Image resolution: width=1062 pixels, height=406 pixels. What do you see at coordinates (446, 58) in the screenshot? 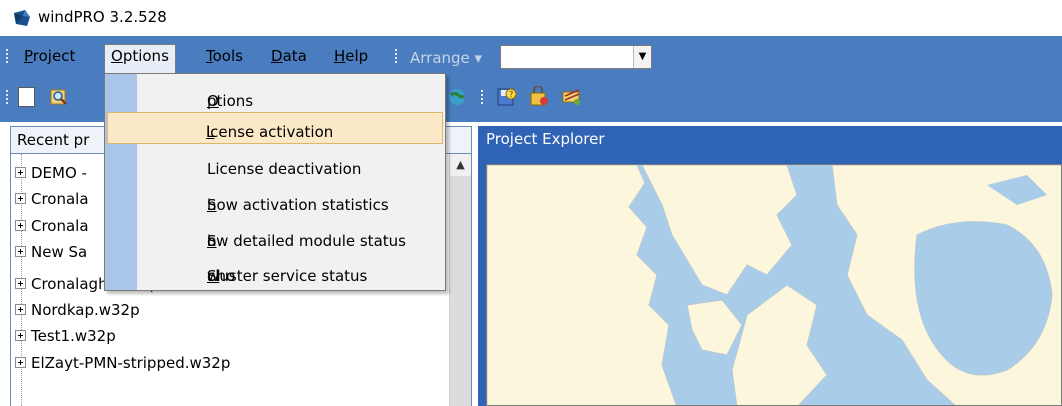
I see `arrange-menu: Arrange ▾` at bounding box center [446, 58].